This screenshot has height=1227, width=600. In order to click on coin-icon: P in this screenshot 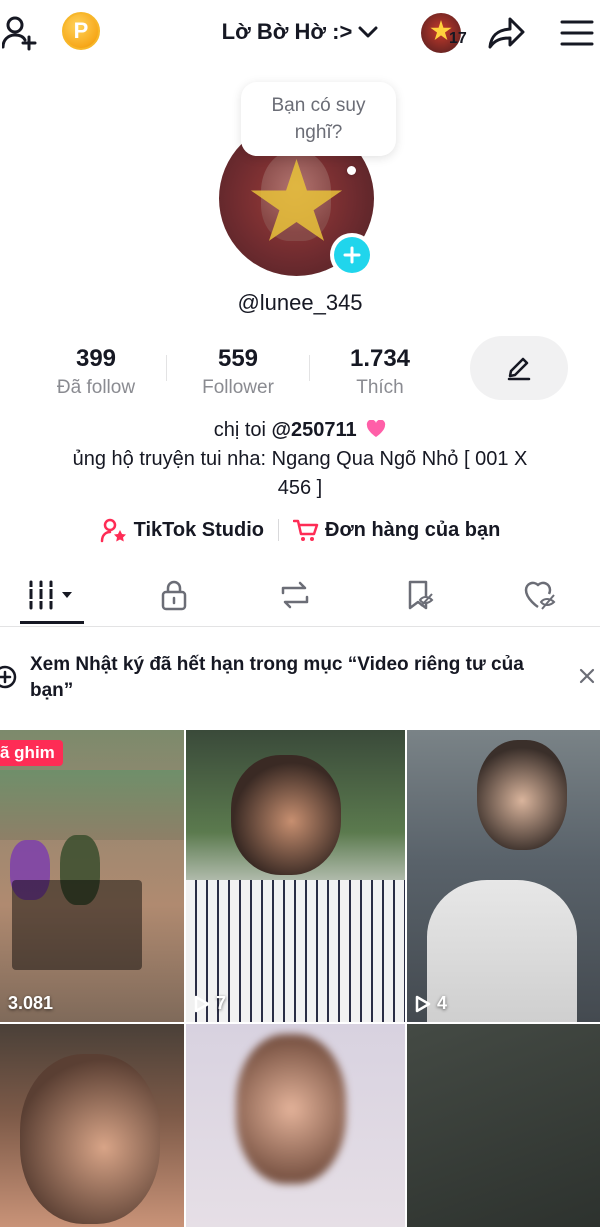, I will do `click(81, 31)`.